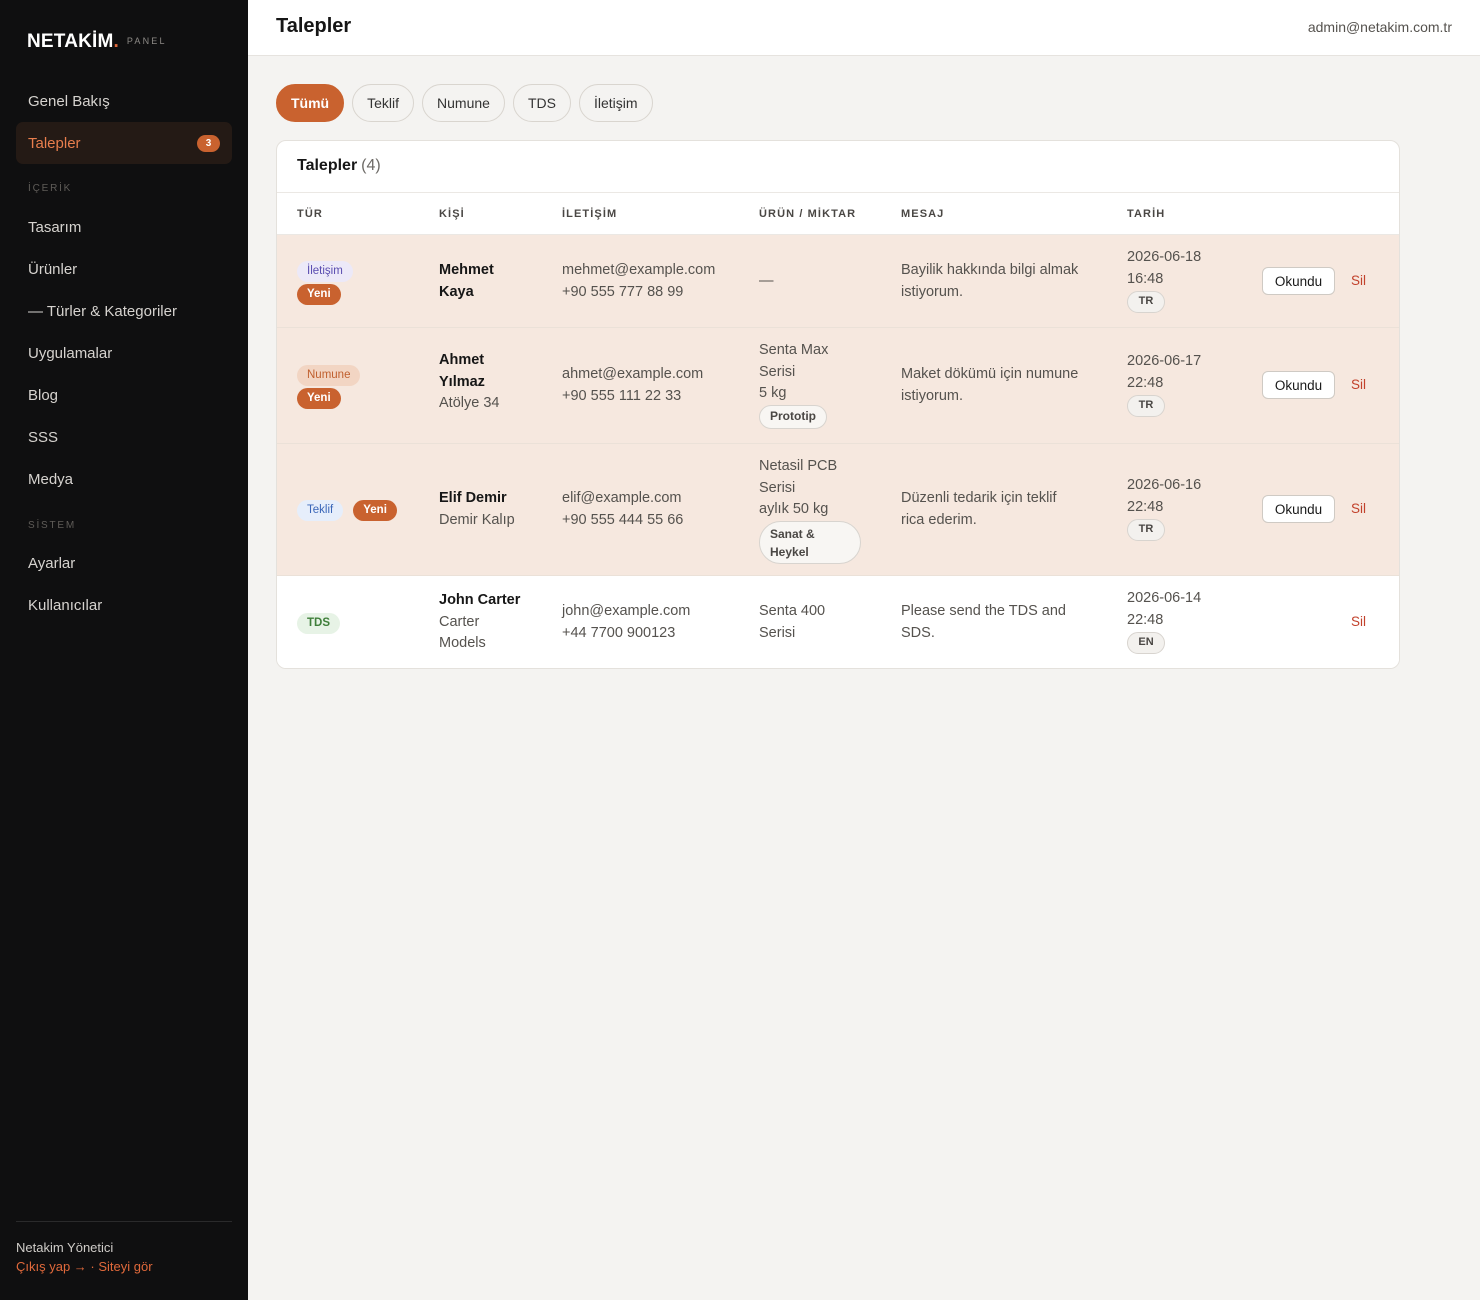 The height and width of the screenshot is (1300, 1480). I want to click on sidebar-item-label: — Türler & Kategoriler, so click(102, 311).